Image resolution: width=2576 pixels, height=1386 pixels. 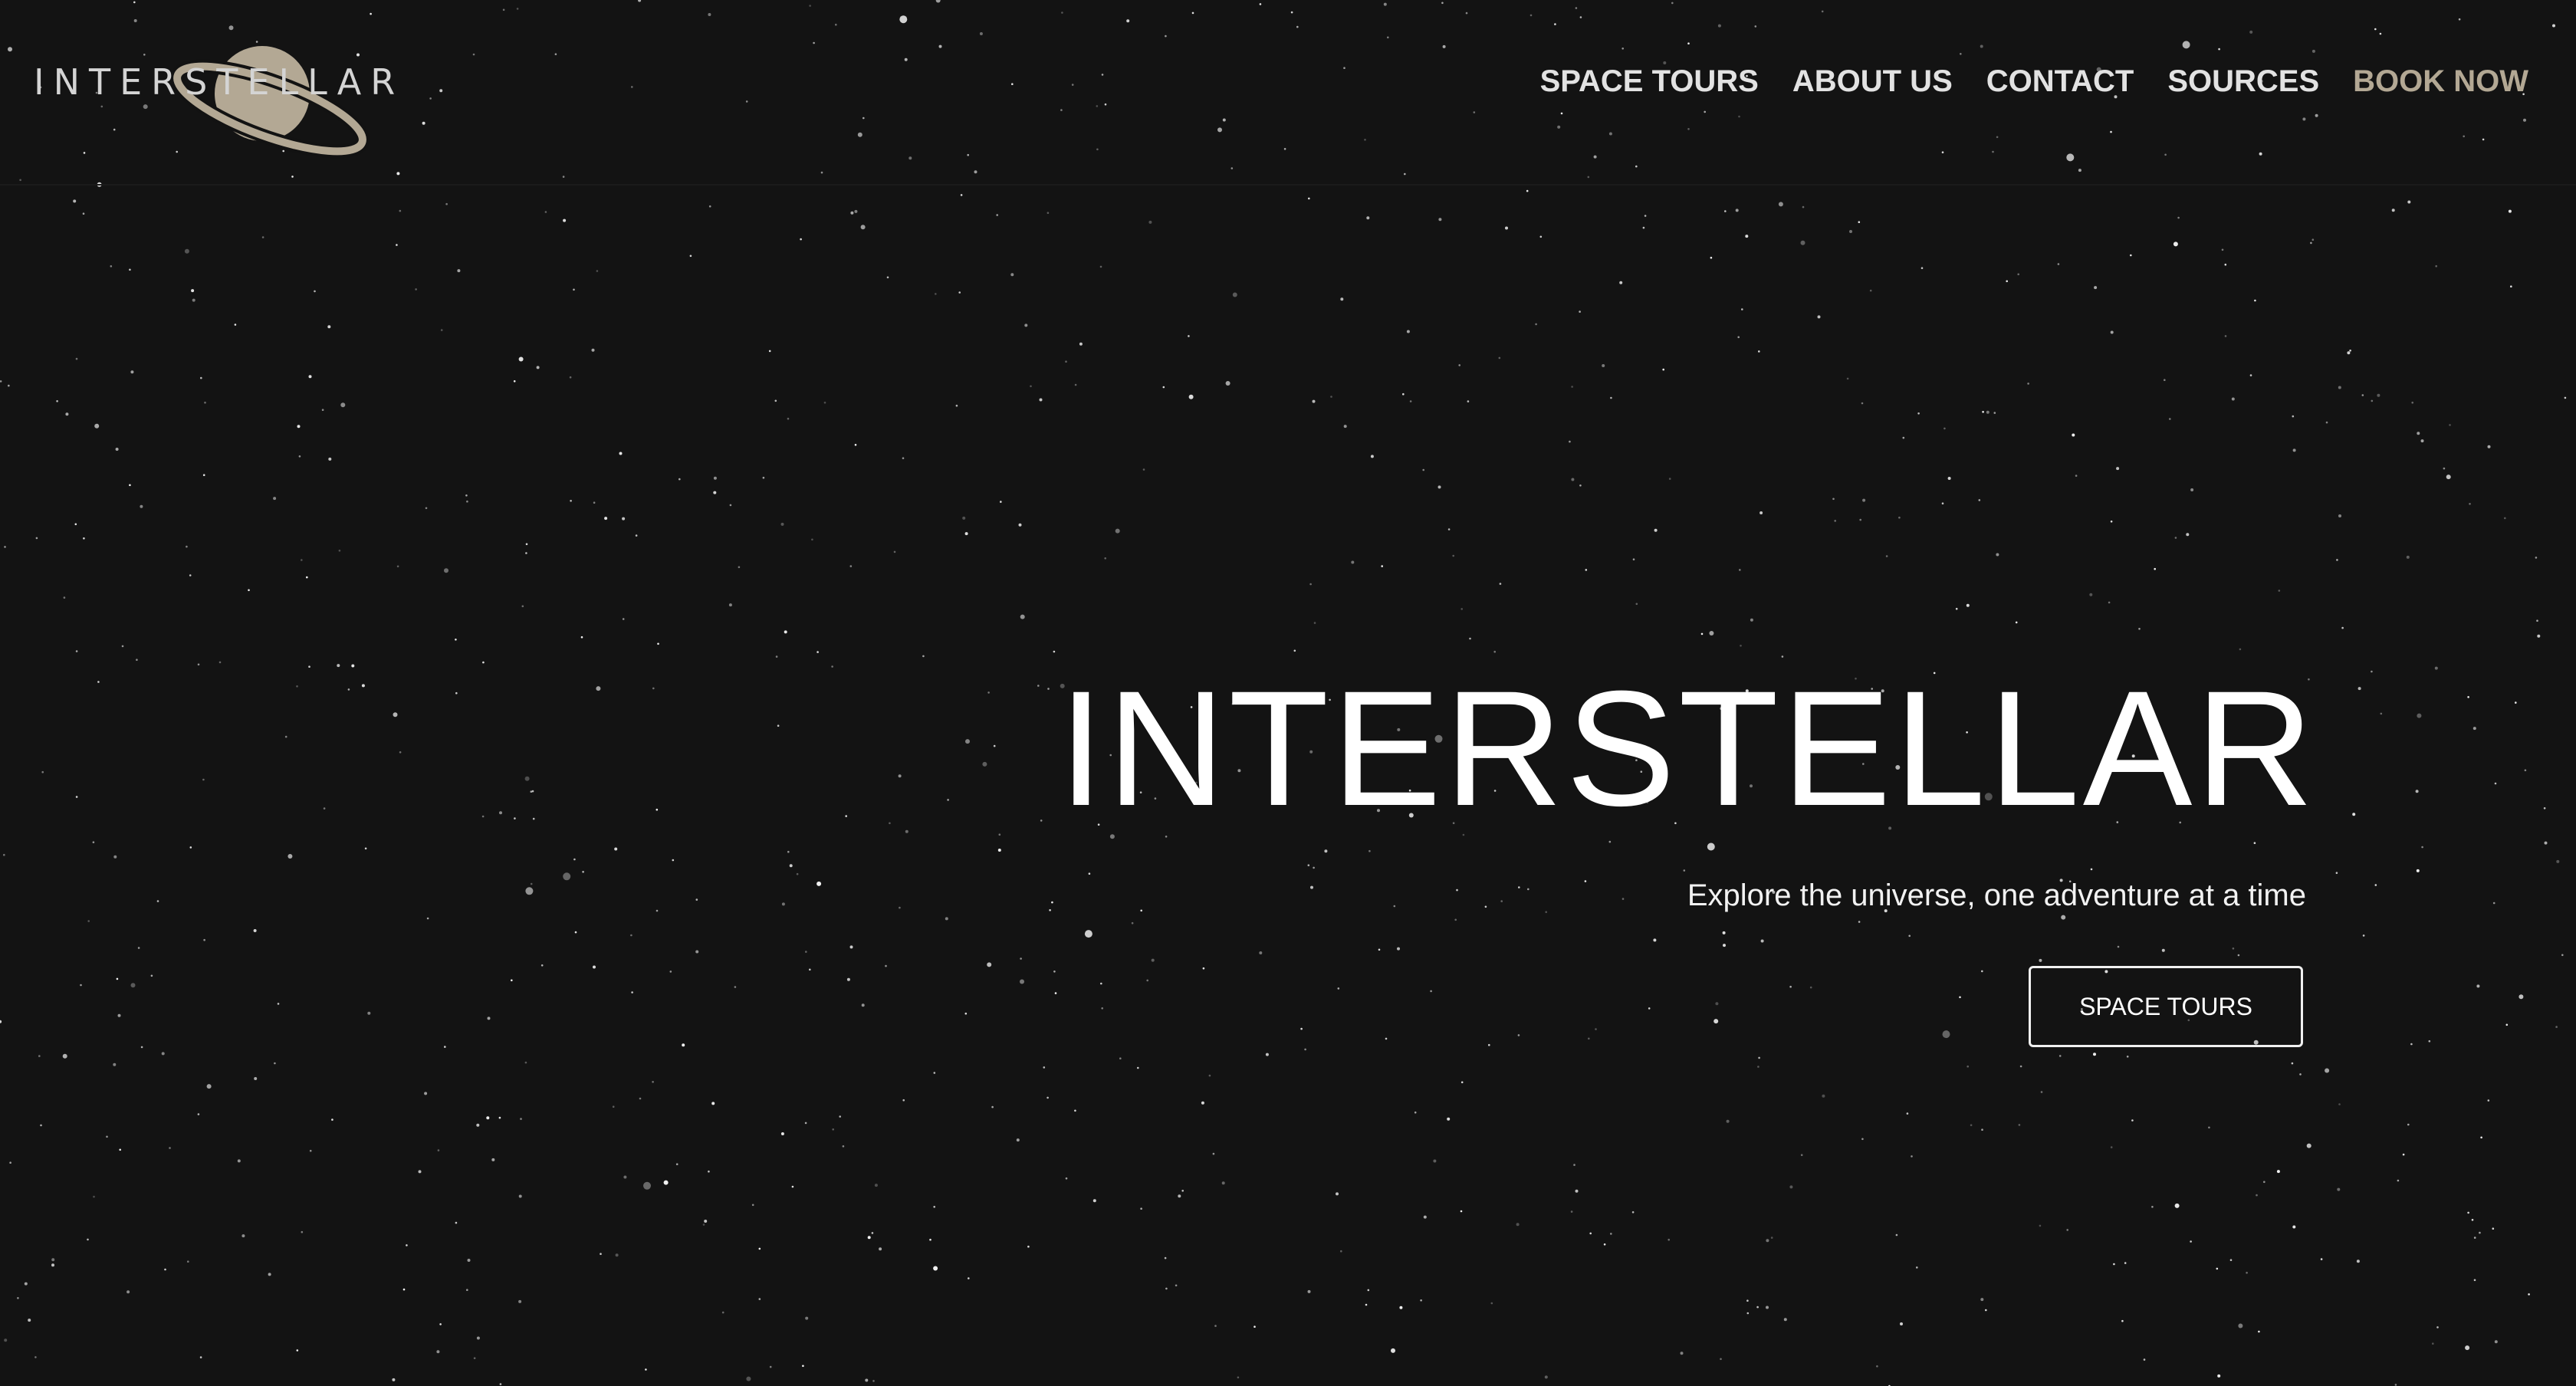 I want to click on nav-book-now: BOOK NOW, so click(x=2441, y=81).